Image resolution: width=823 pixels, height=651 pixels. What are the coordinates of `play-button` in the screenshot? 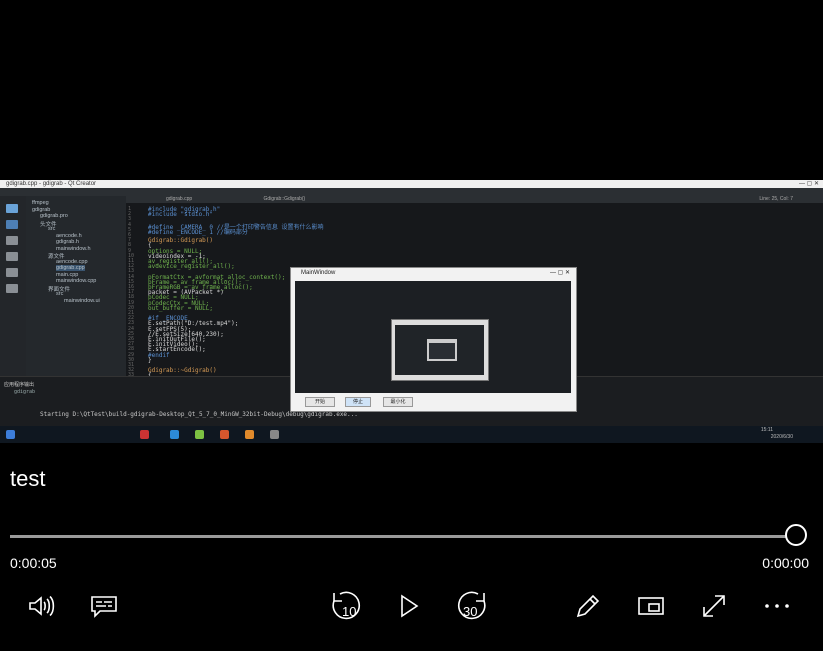 It's located at (409, 606).